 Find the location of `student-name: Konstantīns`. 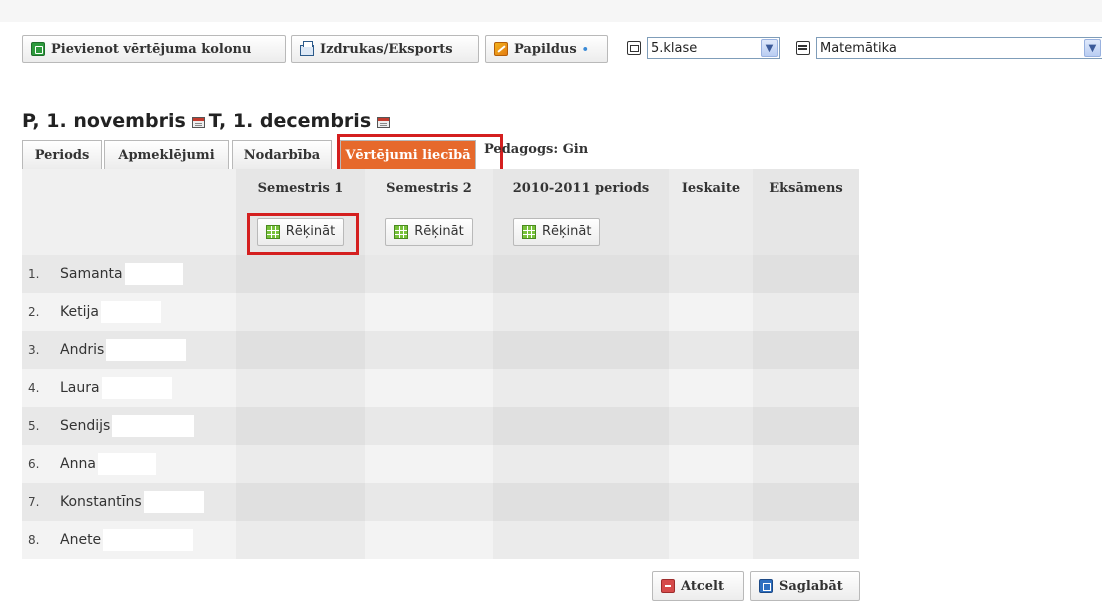

student-name: Konstantīns is located at coordinates (101, 502).